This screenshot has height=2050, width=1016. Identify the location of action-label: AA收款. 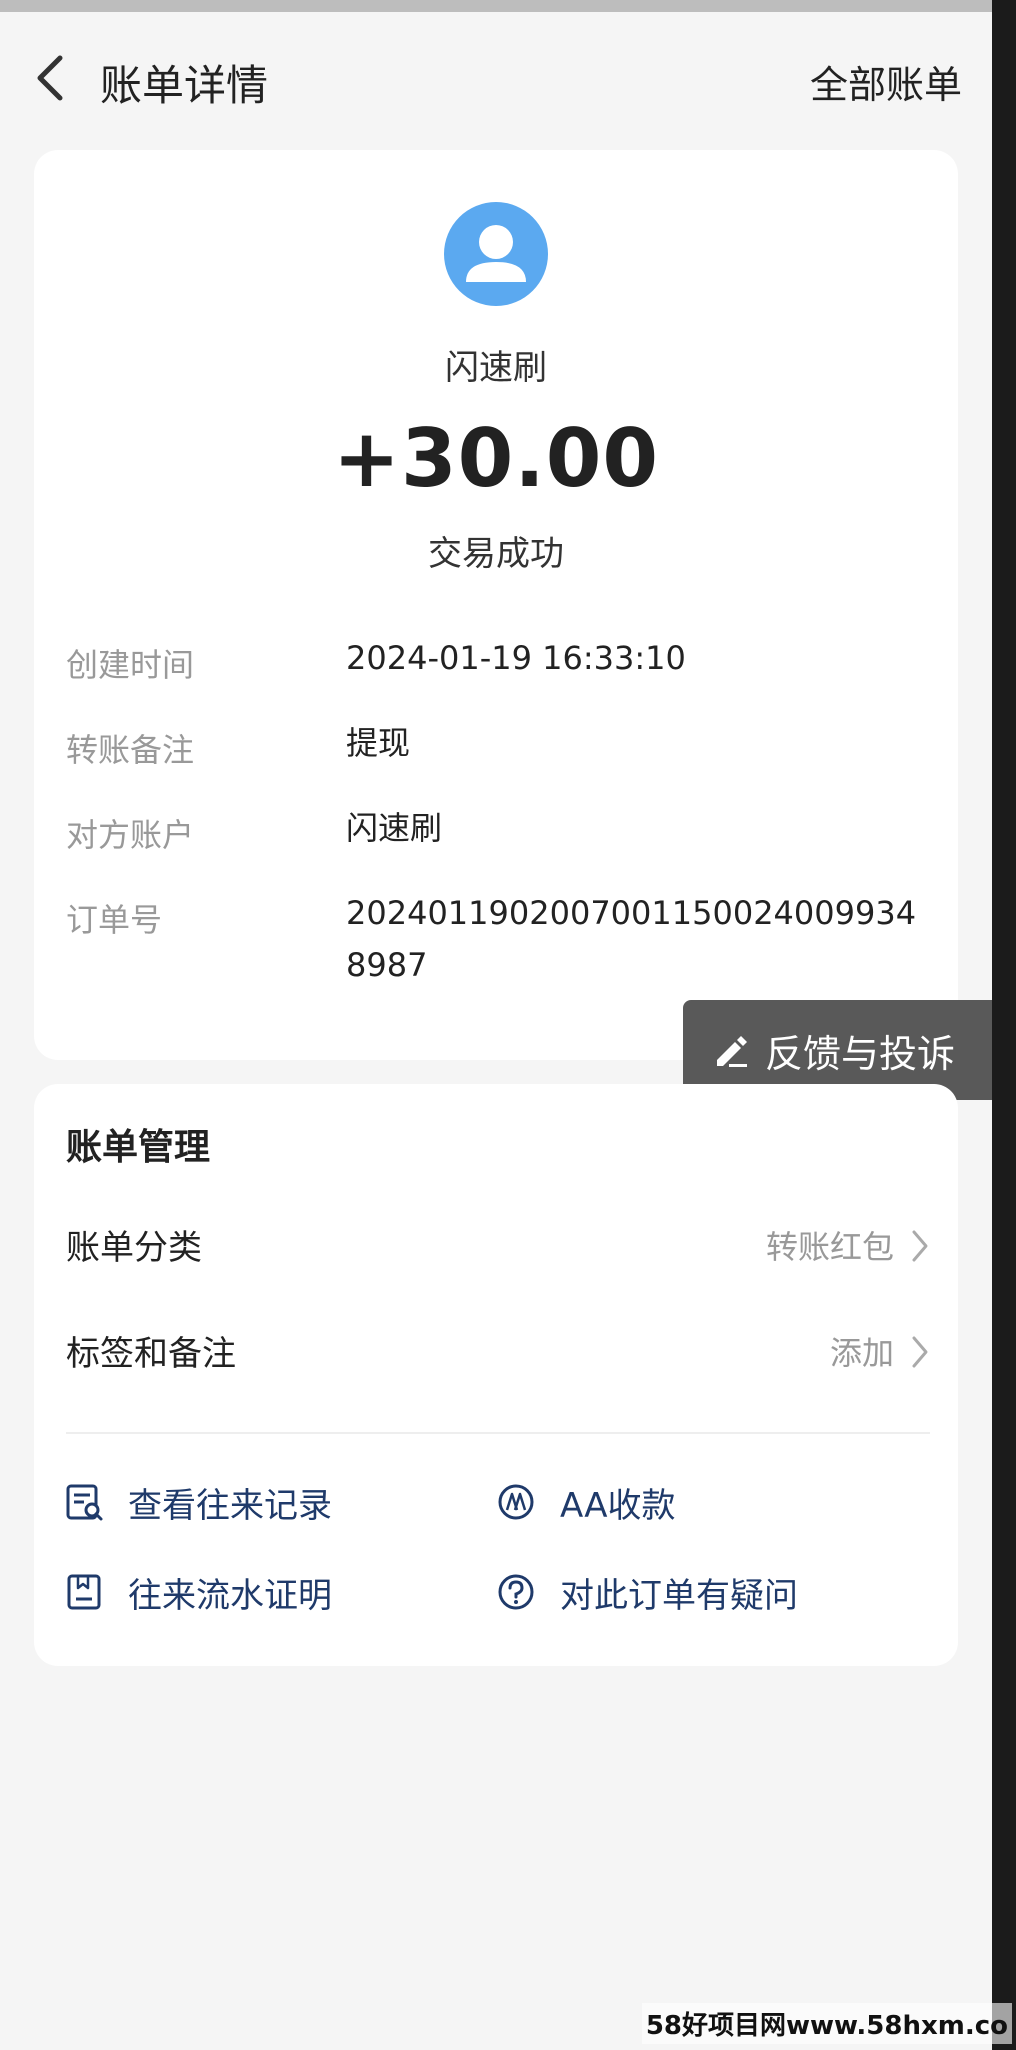
(618, 1505).